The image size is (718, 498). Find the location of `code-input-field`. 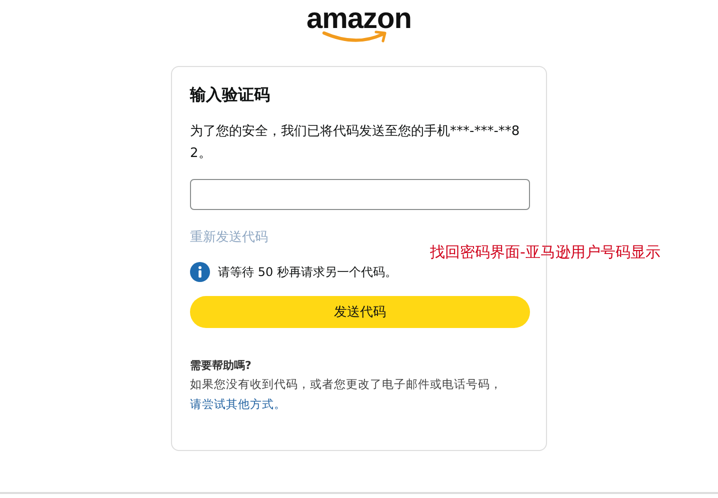

code-input-field is located at coordinates (360, 194).